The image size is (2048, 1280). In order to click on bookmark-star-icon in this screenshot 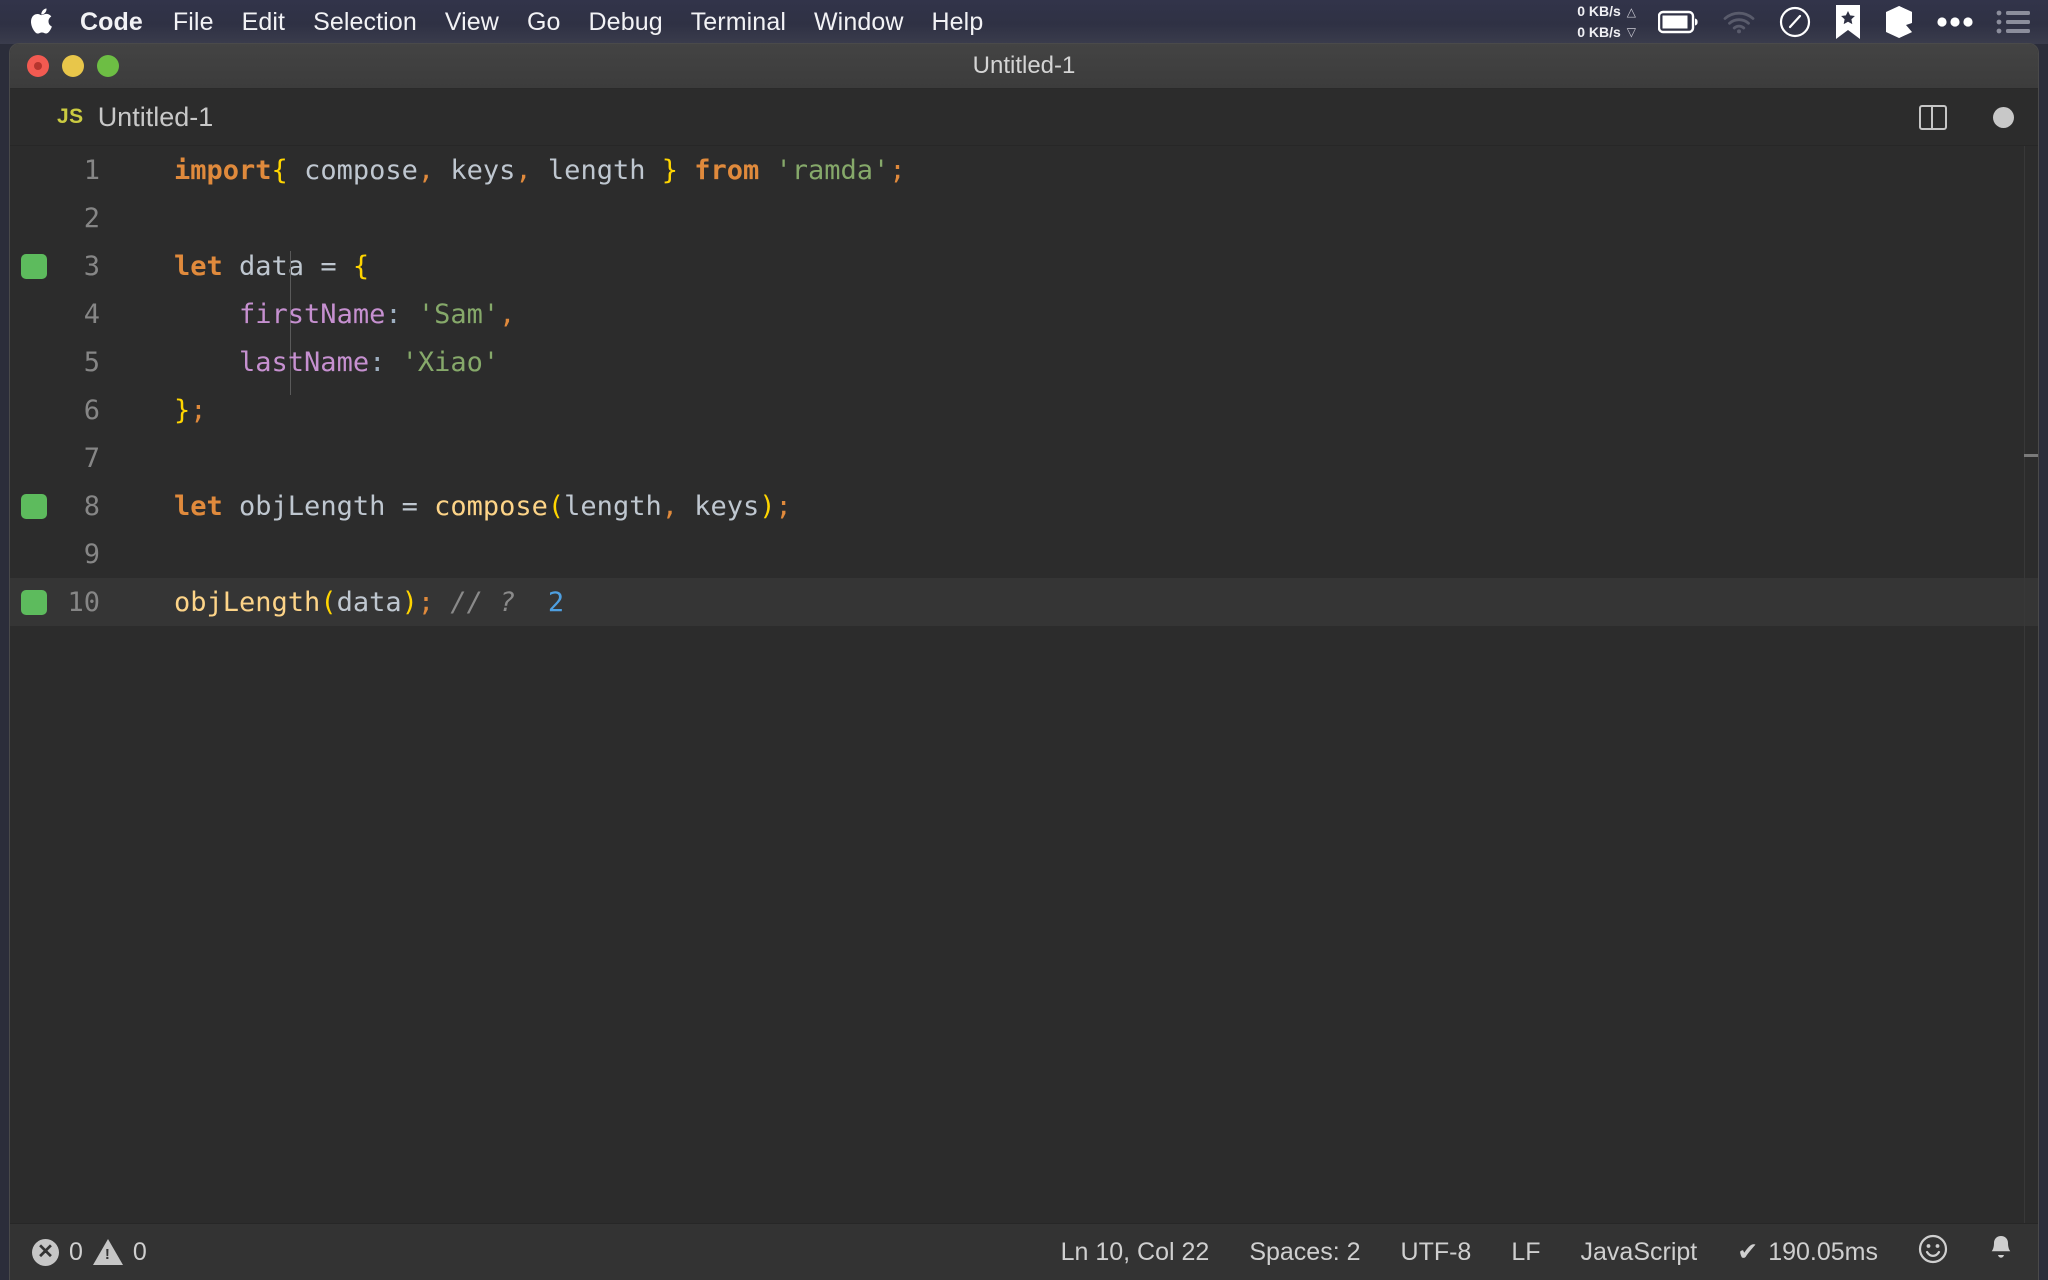, I will do `click(1848, 22)`.